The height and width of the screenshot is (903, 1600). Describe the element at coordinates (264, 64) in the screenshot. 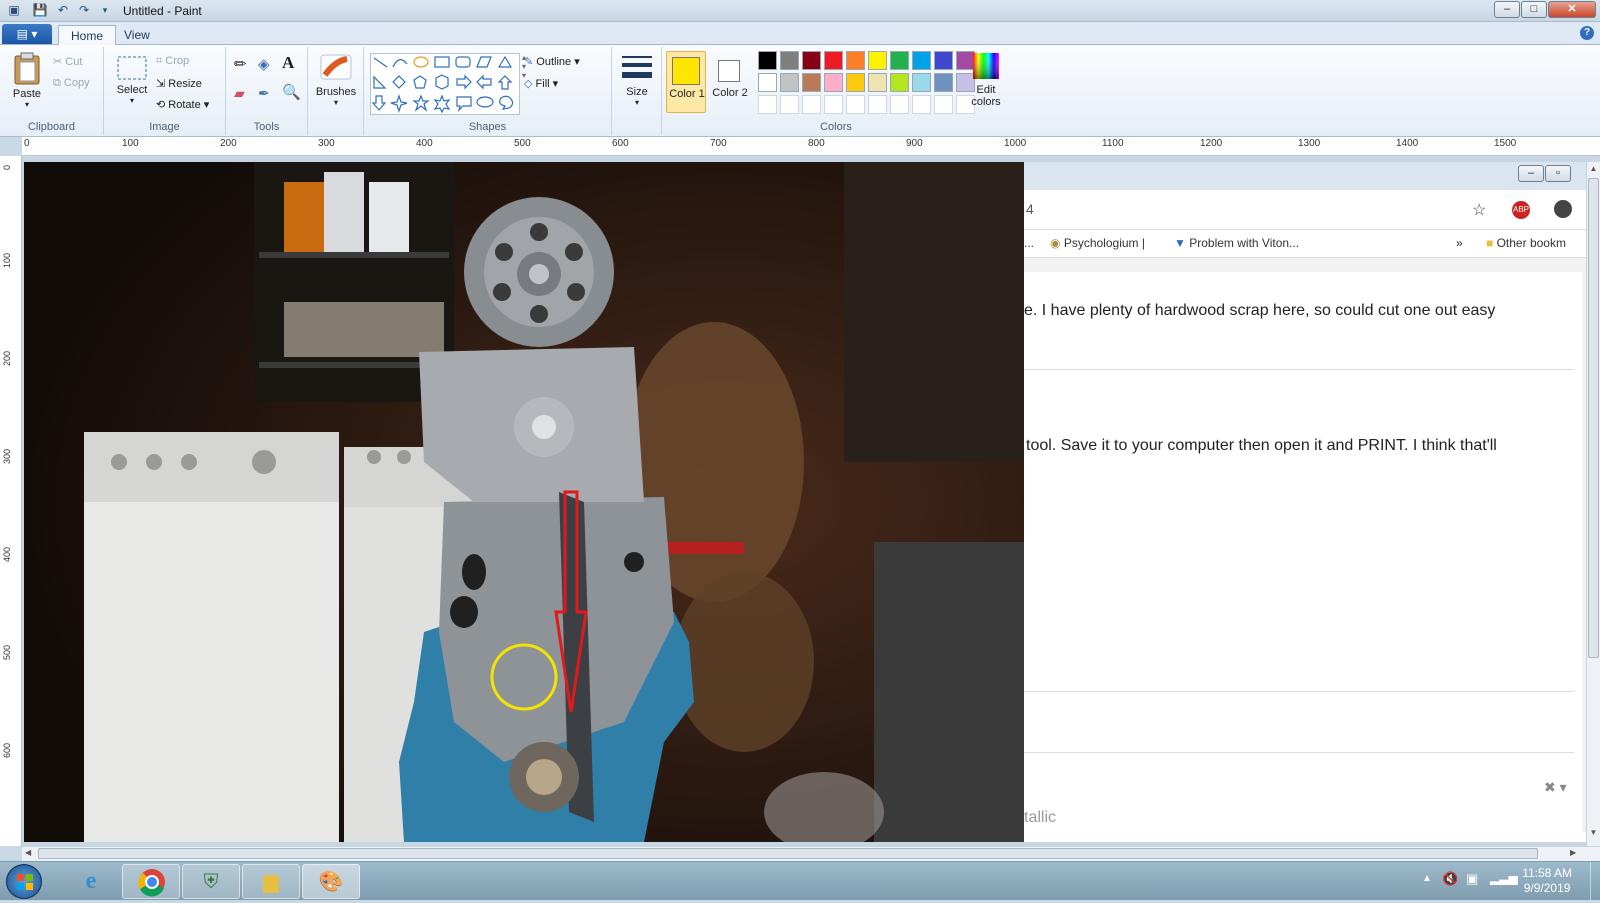

I see `fill-bucket-icon: ◈` at that location.